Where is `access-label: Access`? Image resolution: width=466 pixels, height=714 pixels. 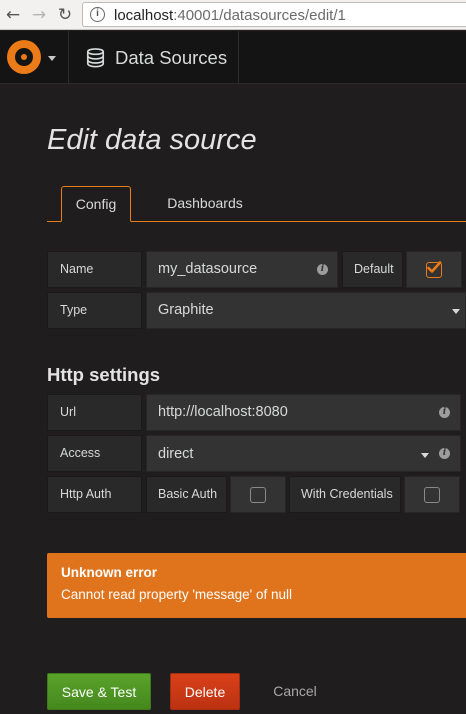
access-label: Access is located at coordinates (94, 453).